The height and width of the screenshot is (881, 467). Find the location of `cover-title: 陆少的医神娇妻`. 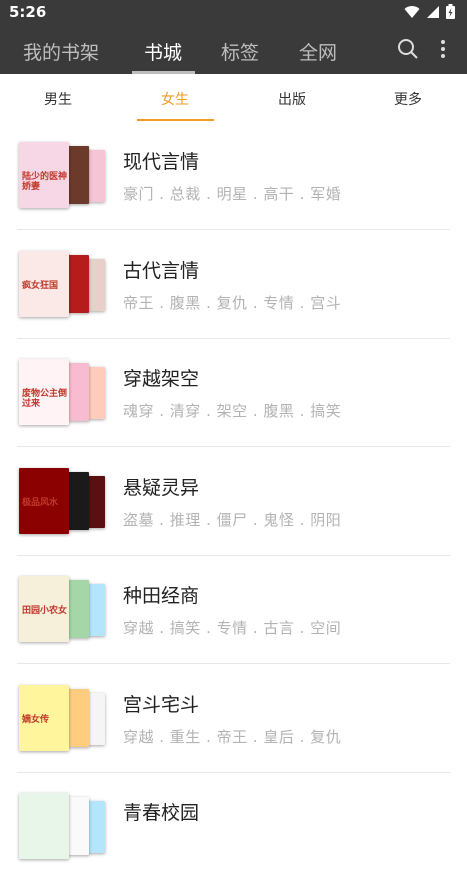

cover-title: 陆少的医神娇妻 is located at coordinates (45, 182).